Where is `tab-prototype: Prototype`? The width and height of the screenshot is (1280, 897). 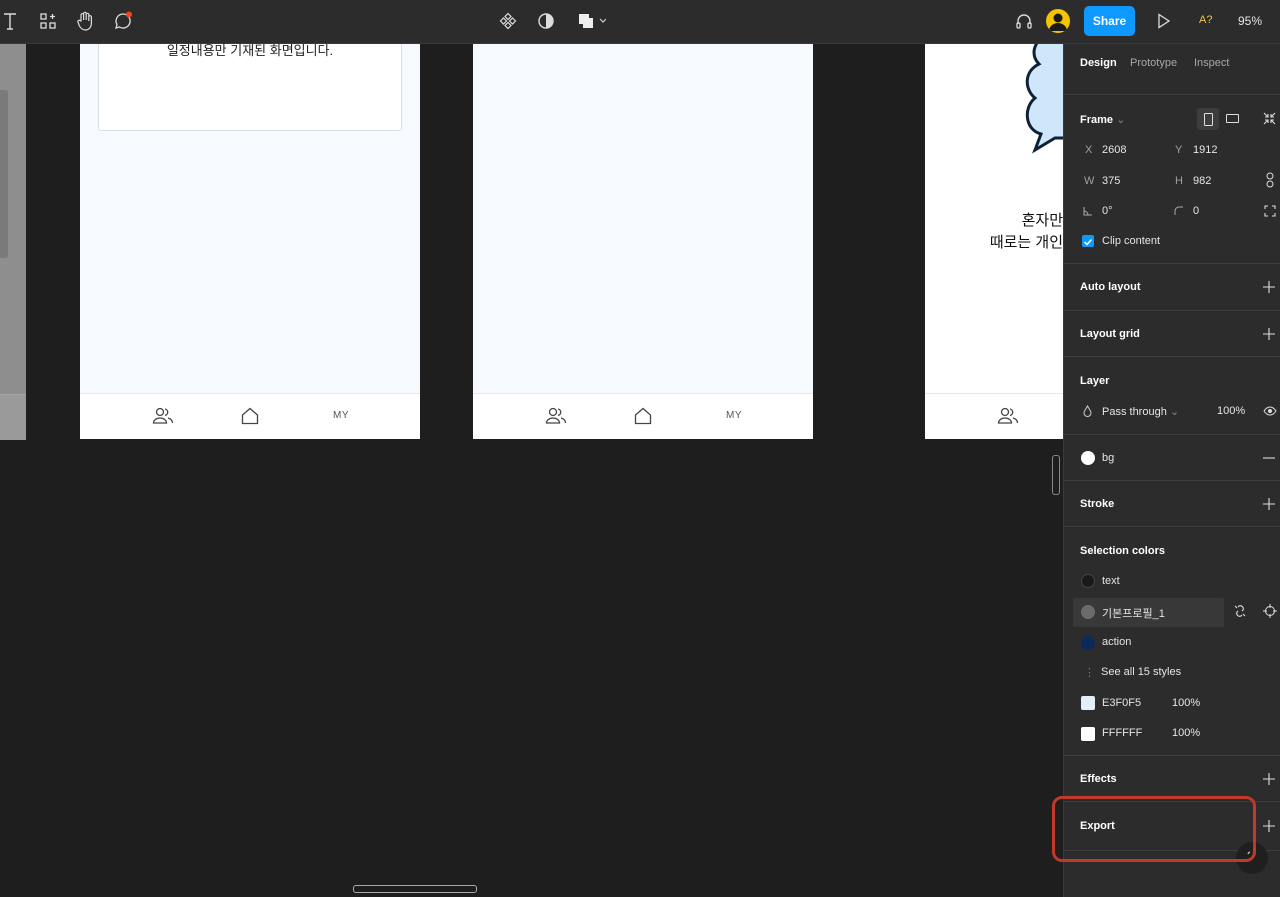
tab-prototype: Prototype is located at coordinates (1153, 63).